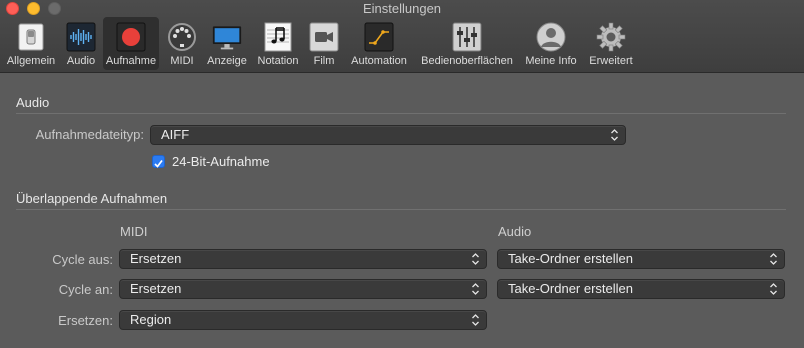 Image resolution: width=804 pixels, height=348 pixels. What do you see at coordinates (402, 8) in the screenshot?
I see `window-title: Einstellungen` at bounding box center [402, 8].